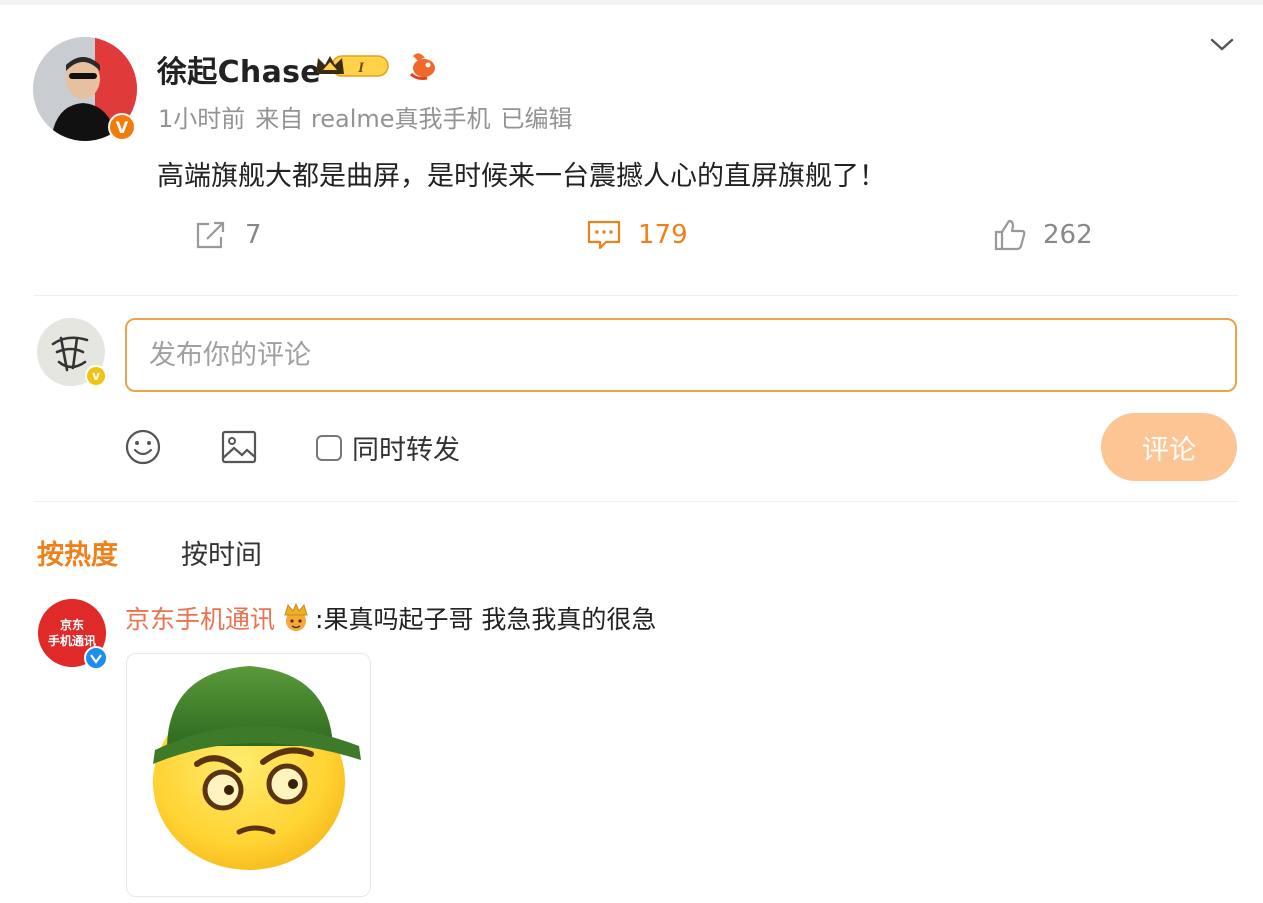 The image size is (1263, 903). What do you see at coordinates (71, 625) in the screenshot?
I see `avatar-text: 京东` at bounding box center [71, 625].